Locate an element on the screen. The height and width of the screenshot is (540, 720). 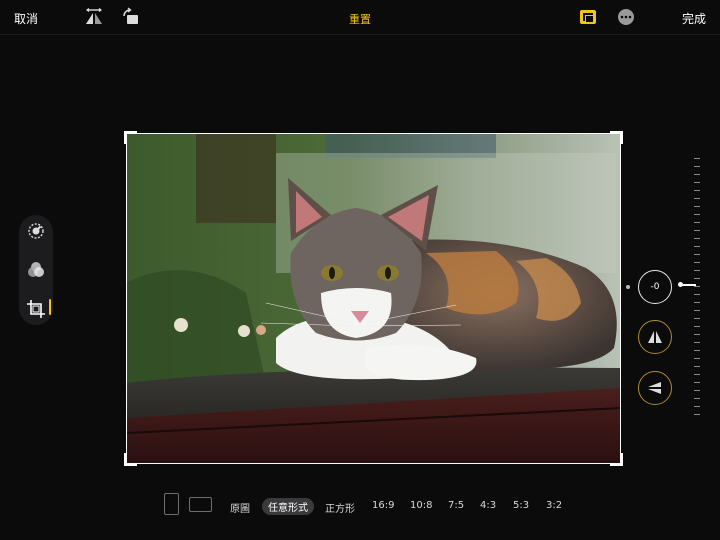
adjust-icon is located at coordinates (36, 231).